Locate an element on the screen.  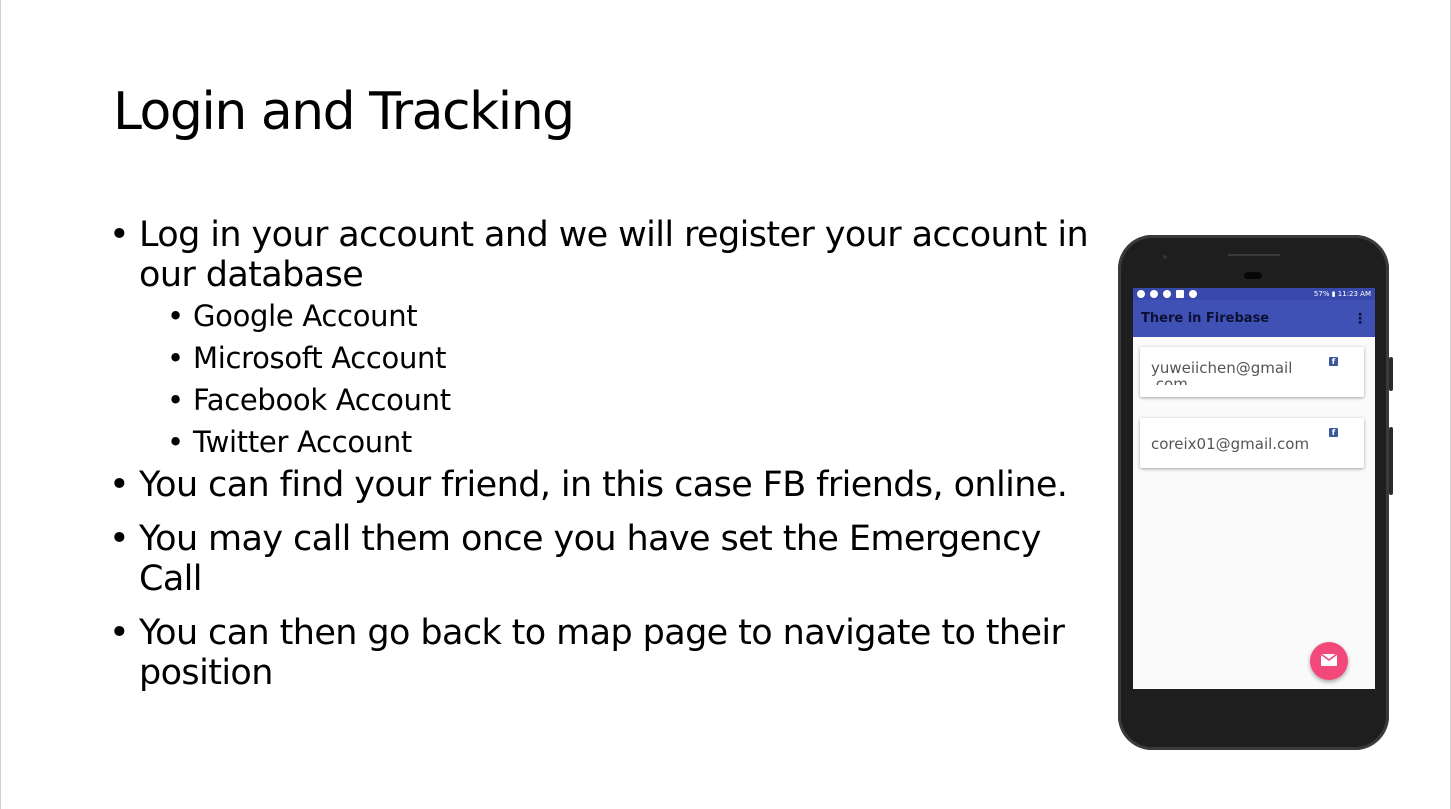
friend-email: coreix01@gmail.com is located at coordinates (1230, 444).